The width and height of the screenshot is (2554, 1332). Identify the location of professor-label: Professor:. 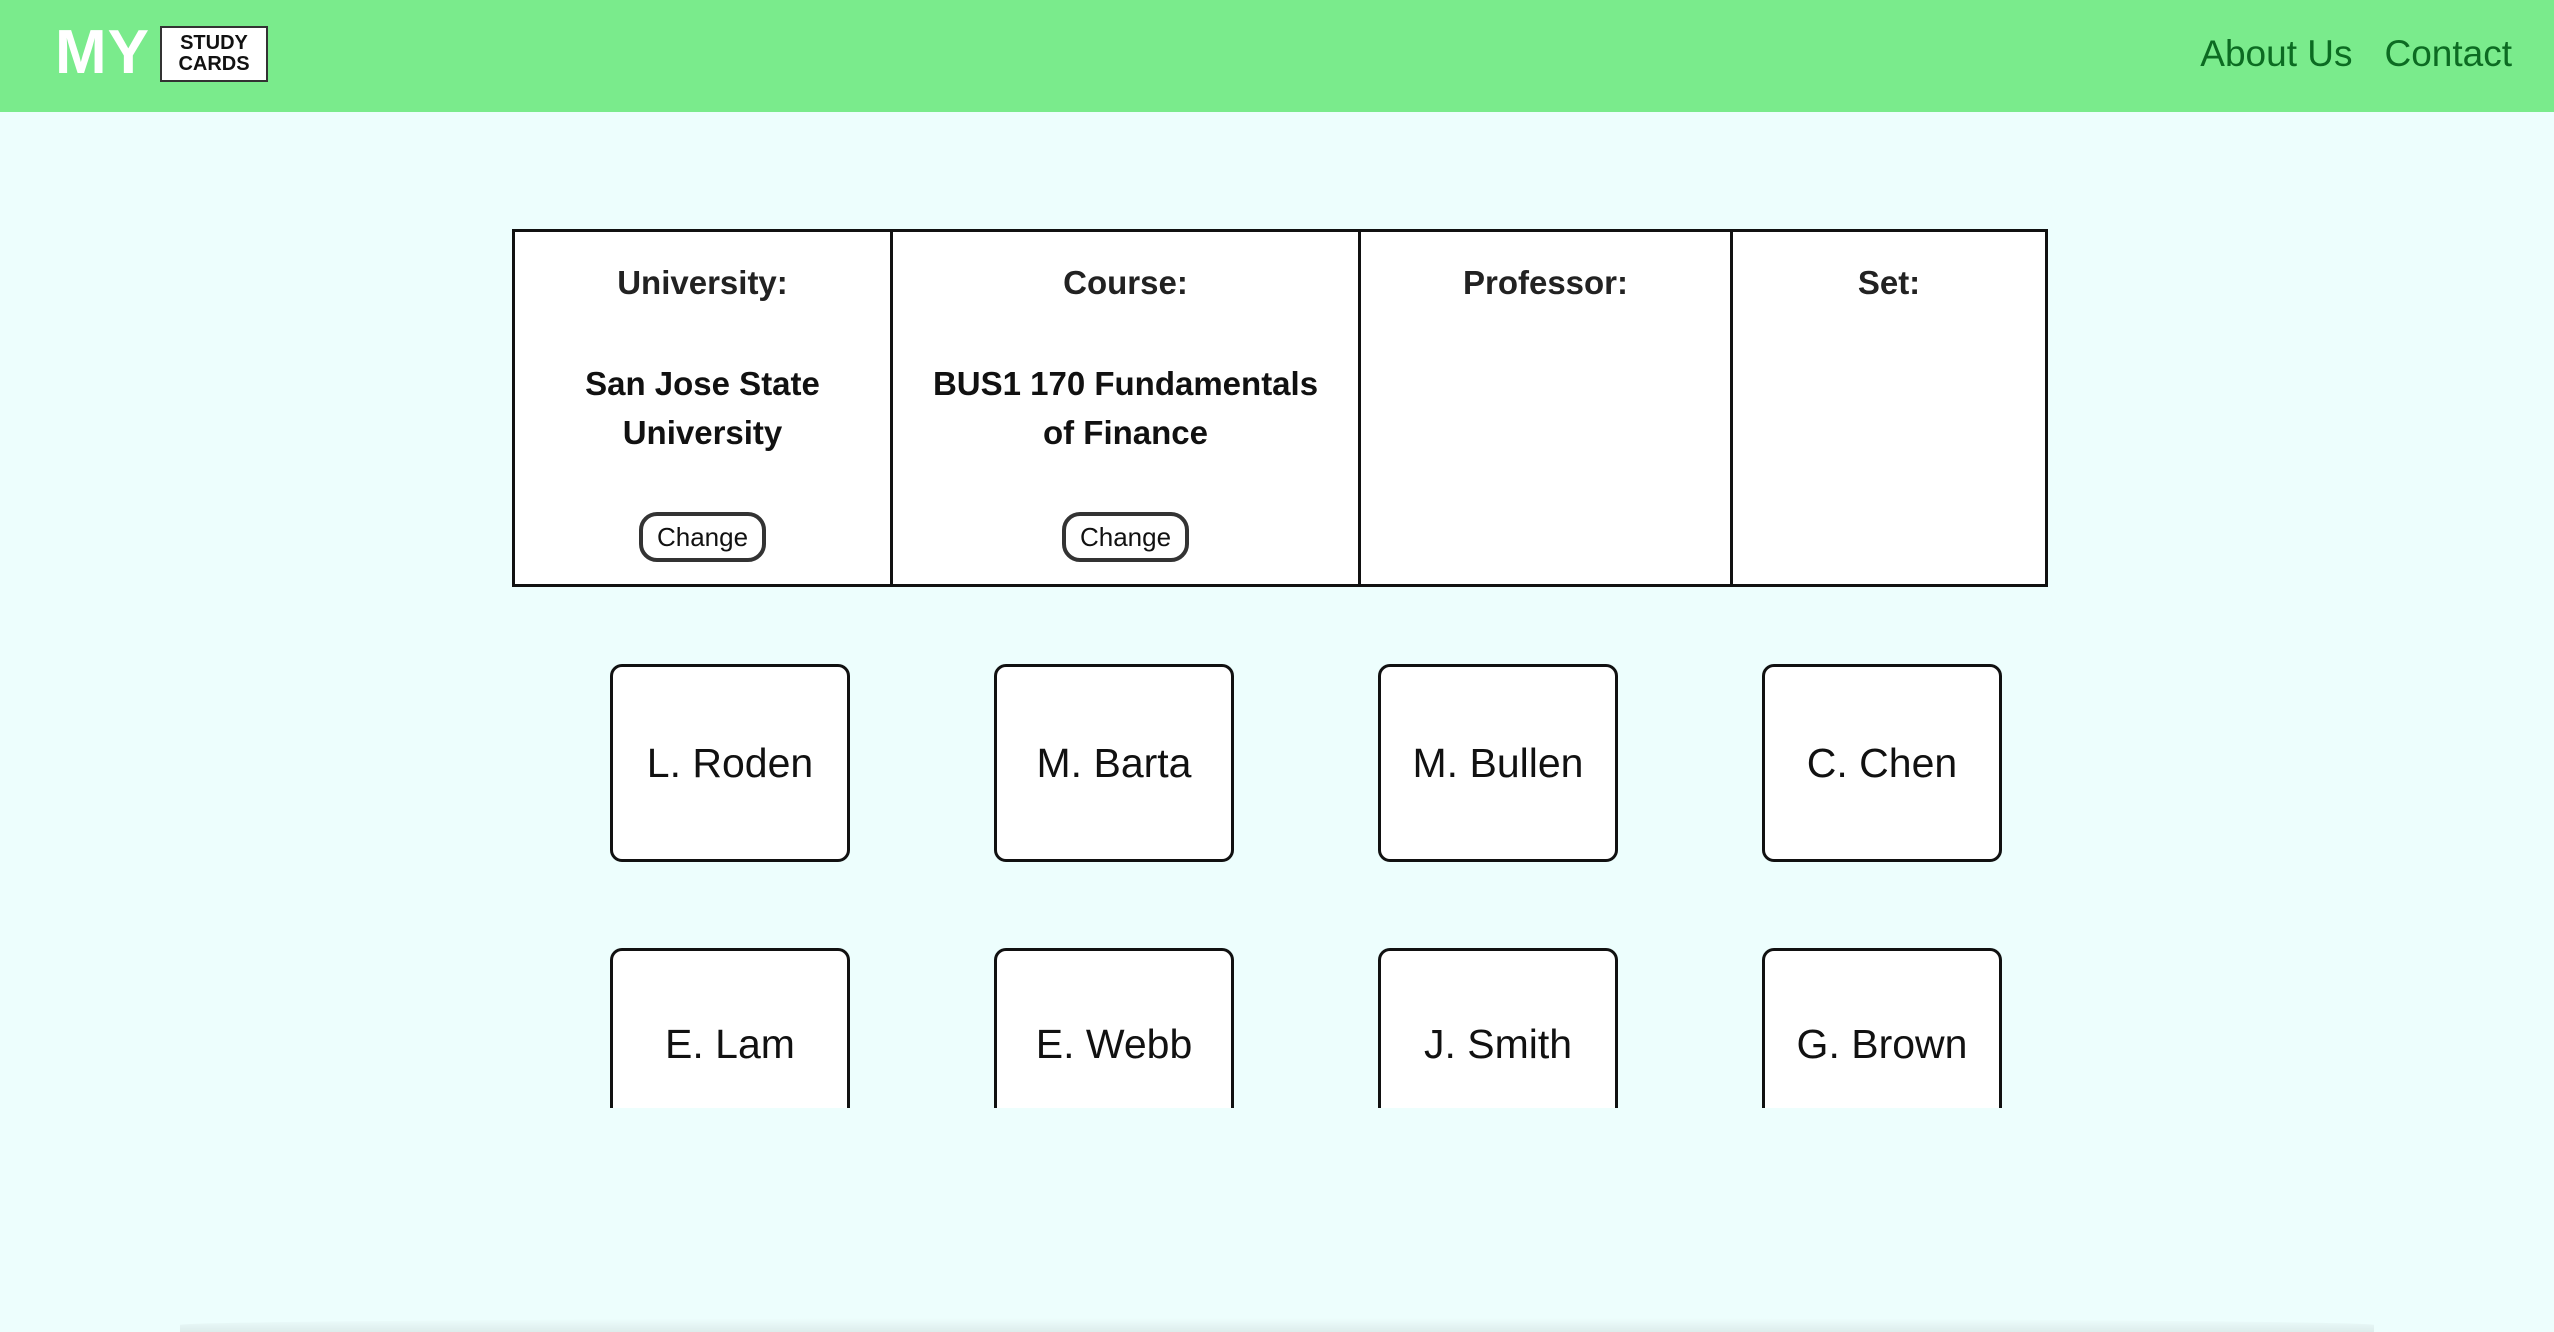
(1545, 282).